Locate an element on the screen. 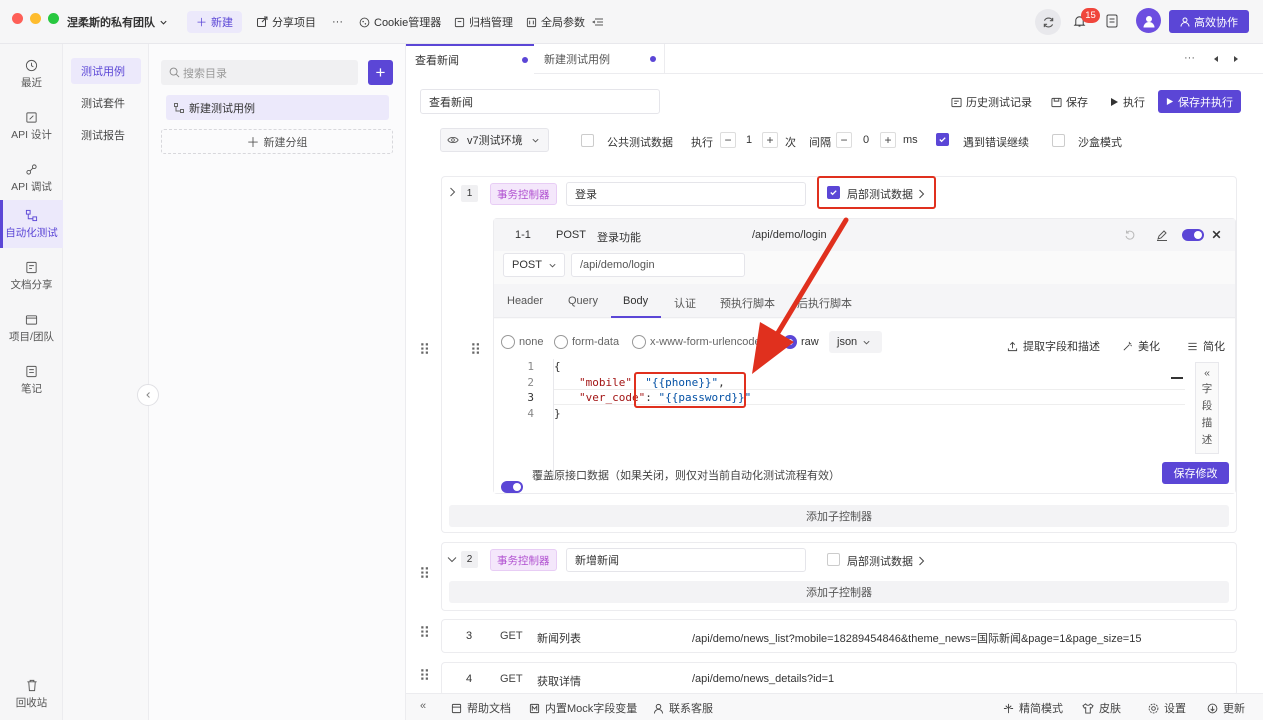  exec-plus-button: + is located at coordinates (770, 140).